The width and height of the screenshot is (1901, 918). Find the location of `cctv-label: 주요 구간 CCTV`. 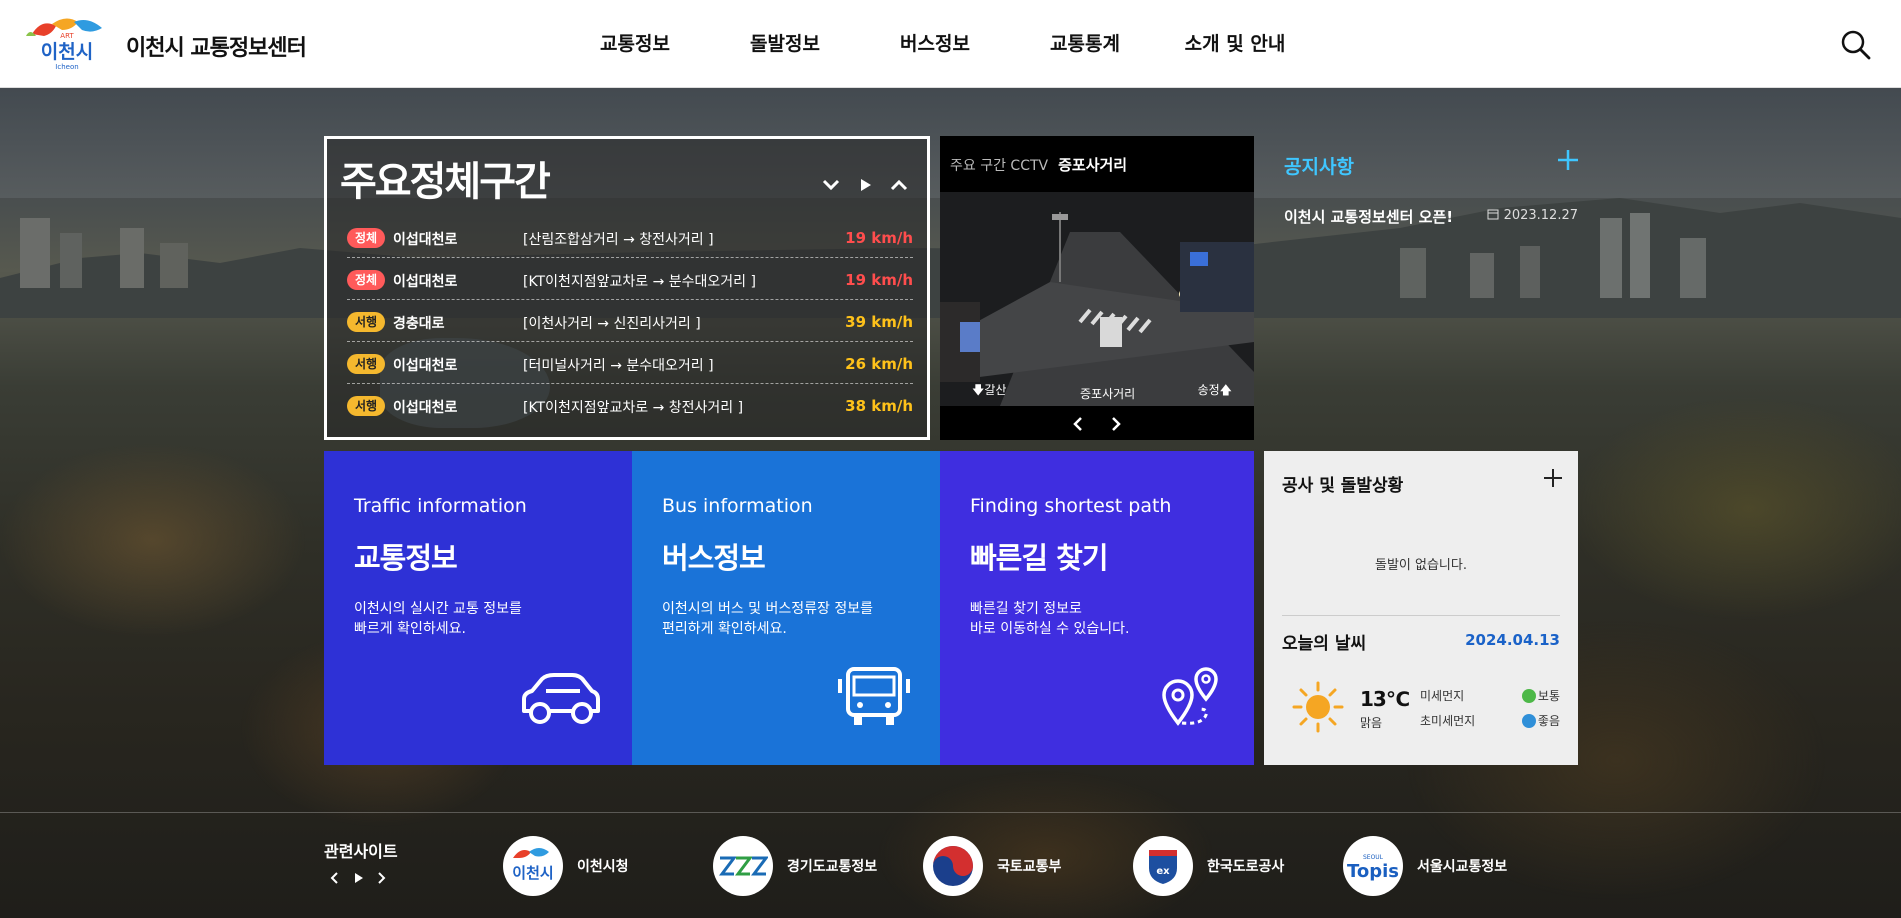

cctv-label: 주요 구간 CCTV is located at coordinates (999, 166).